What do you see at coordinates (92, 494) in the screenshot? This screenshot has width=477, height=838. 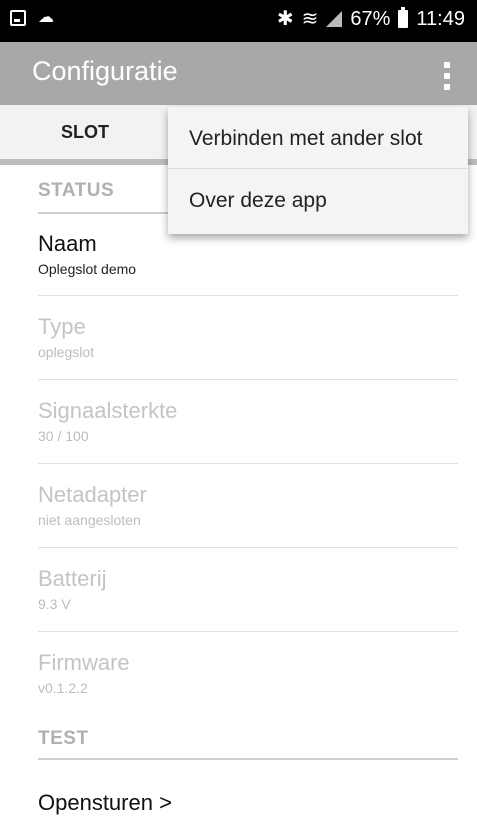 I see `row-title: Netadapter` at bounding box center [92, 494].